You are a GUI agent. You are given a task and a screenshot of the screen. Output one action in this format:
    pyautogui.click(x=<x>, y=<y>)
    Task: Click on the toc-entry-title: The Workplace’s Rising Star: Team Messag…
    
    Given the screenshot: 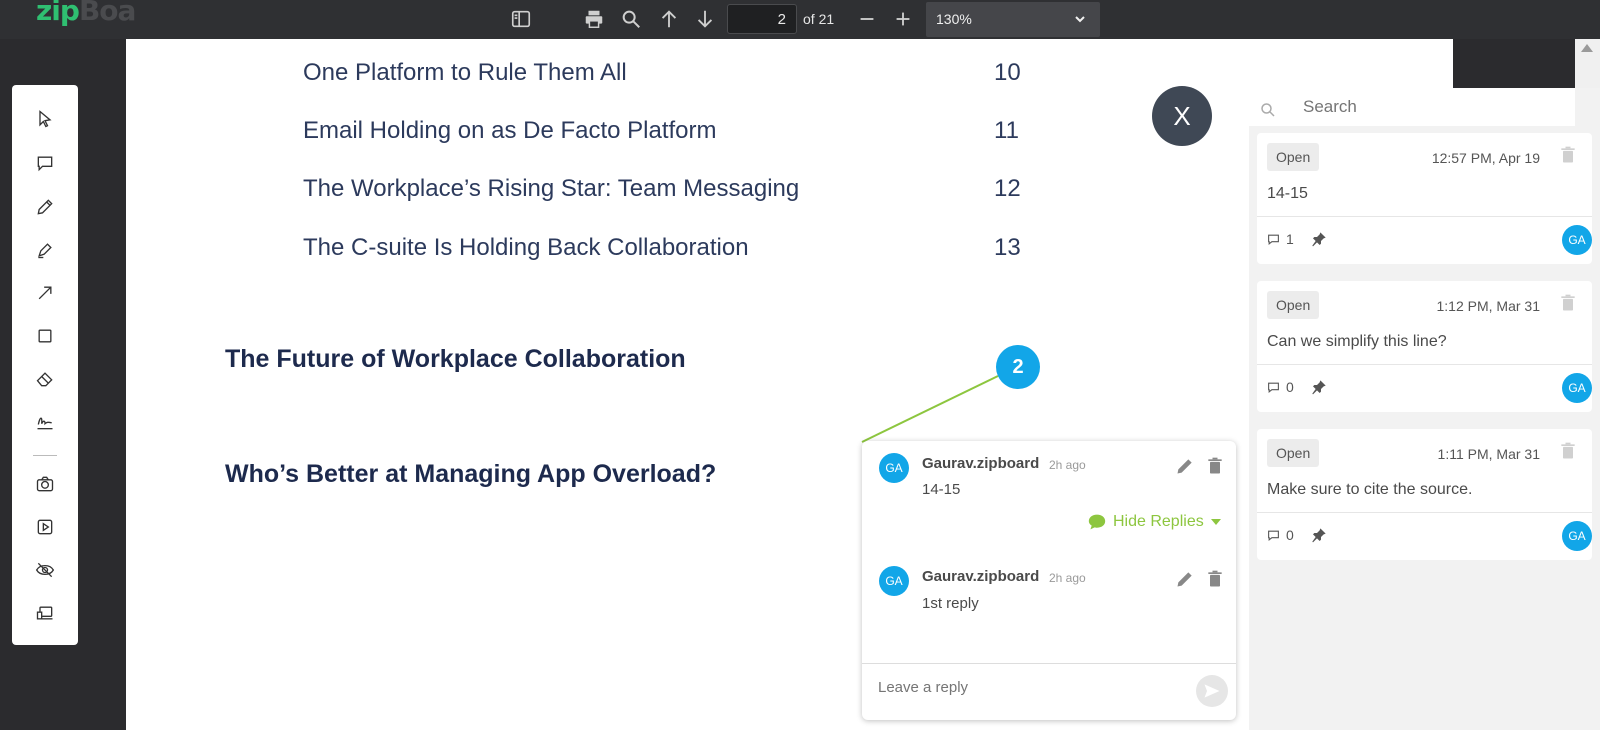 What is the action you would take?
    pyautogui.click(x=551, y=189)
    